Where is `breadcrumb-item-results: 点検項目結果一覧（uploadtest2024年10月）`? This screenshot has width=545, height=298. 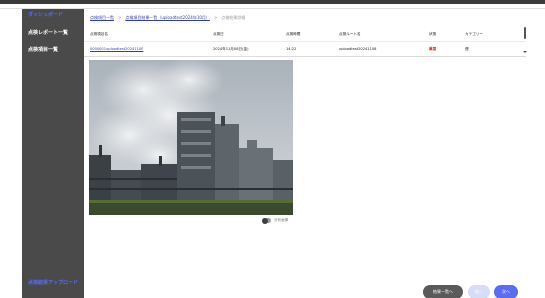
breadcrumb-item-results: 点検項目結果一覧（uploadtest2024年10月） is located at coordinates (167, 17).